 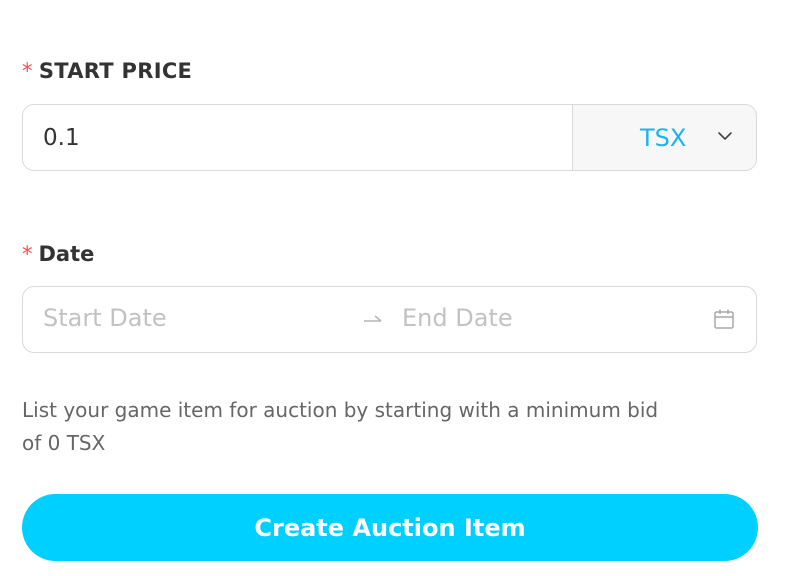 I want to click on start-price-group: 0.1 TSX, so click(x=389, y=137).